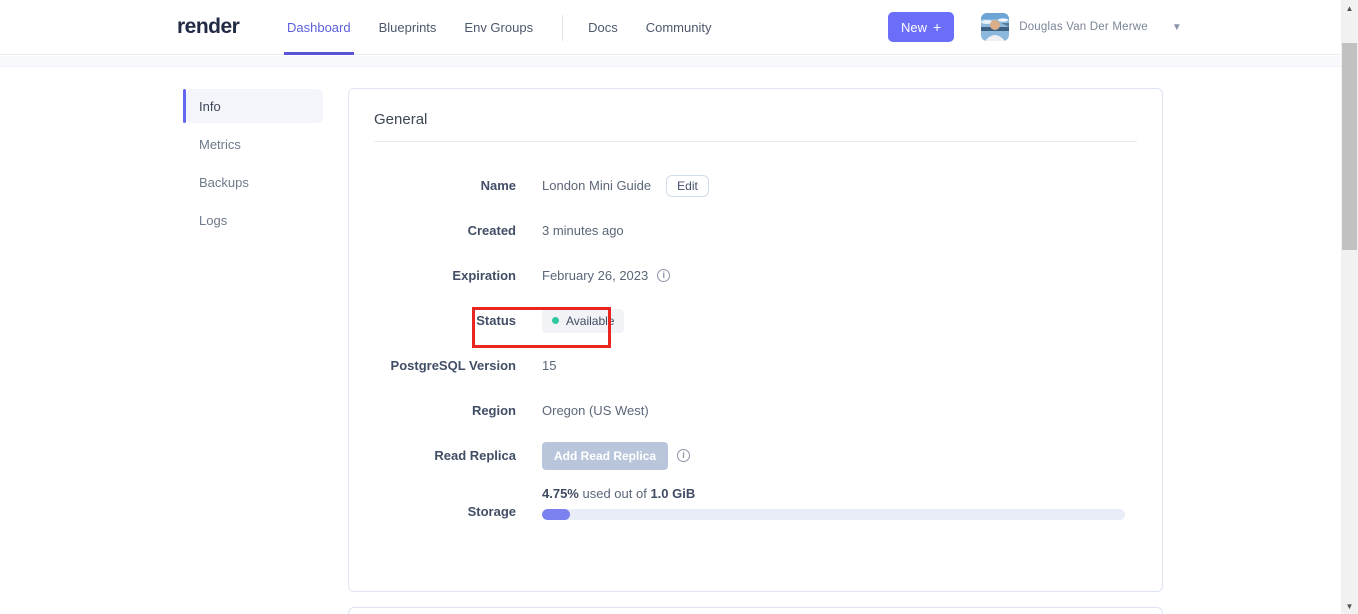 Image resolution: width=1358 pixels, height=614 pixels. What do you see at coordinates (755, 365) in the screenshot?
I see `pg-version-row: PostgreSQL Version 15` at bounding box center [755, 365].